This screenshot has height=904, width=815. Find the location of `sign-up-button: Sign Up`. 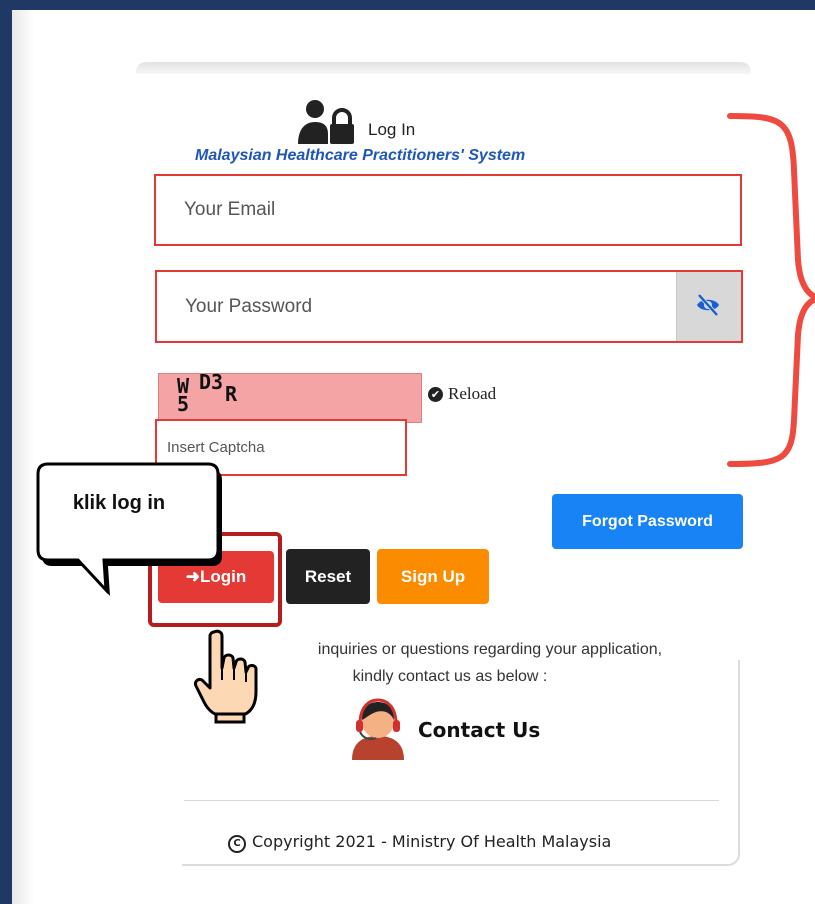

sign-up-button: Sign Up is located at coordinates (433, 576).